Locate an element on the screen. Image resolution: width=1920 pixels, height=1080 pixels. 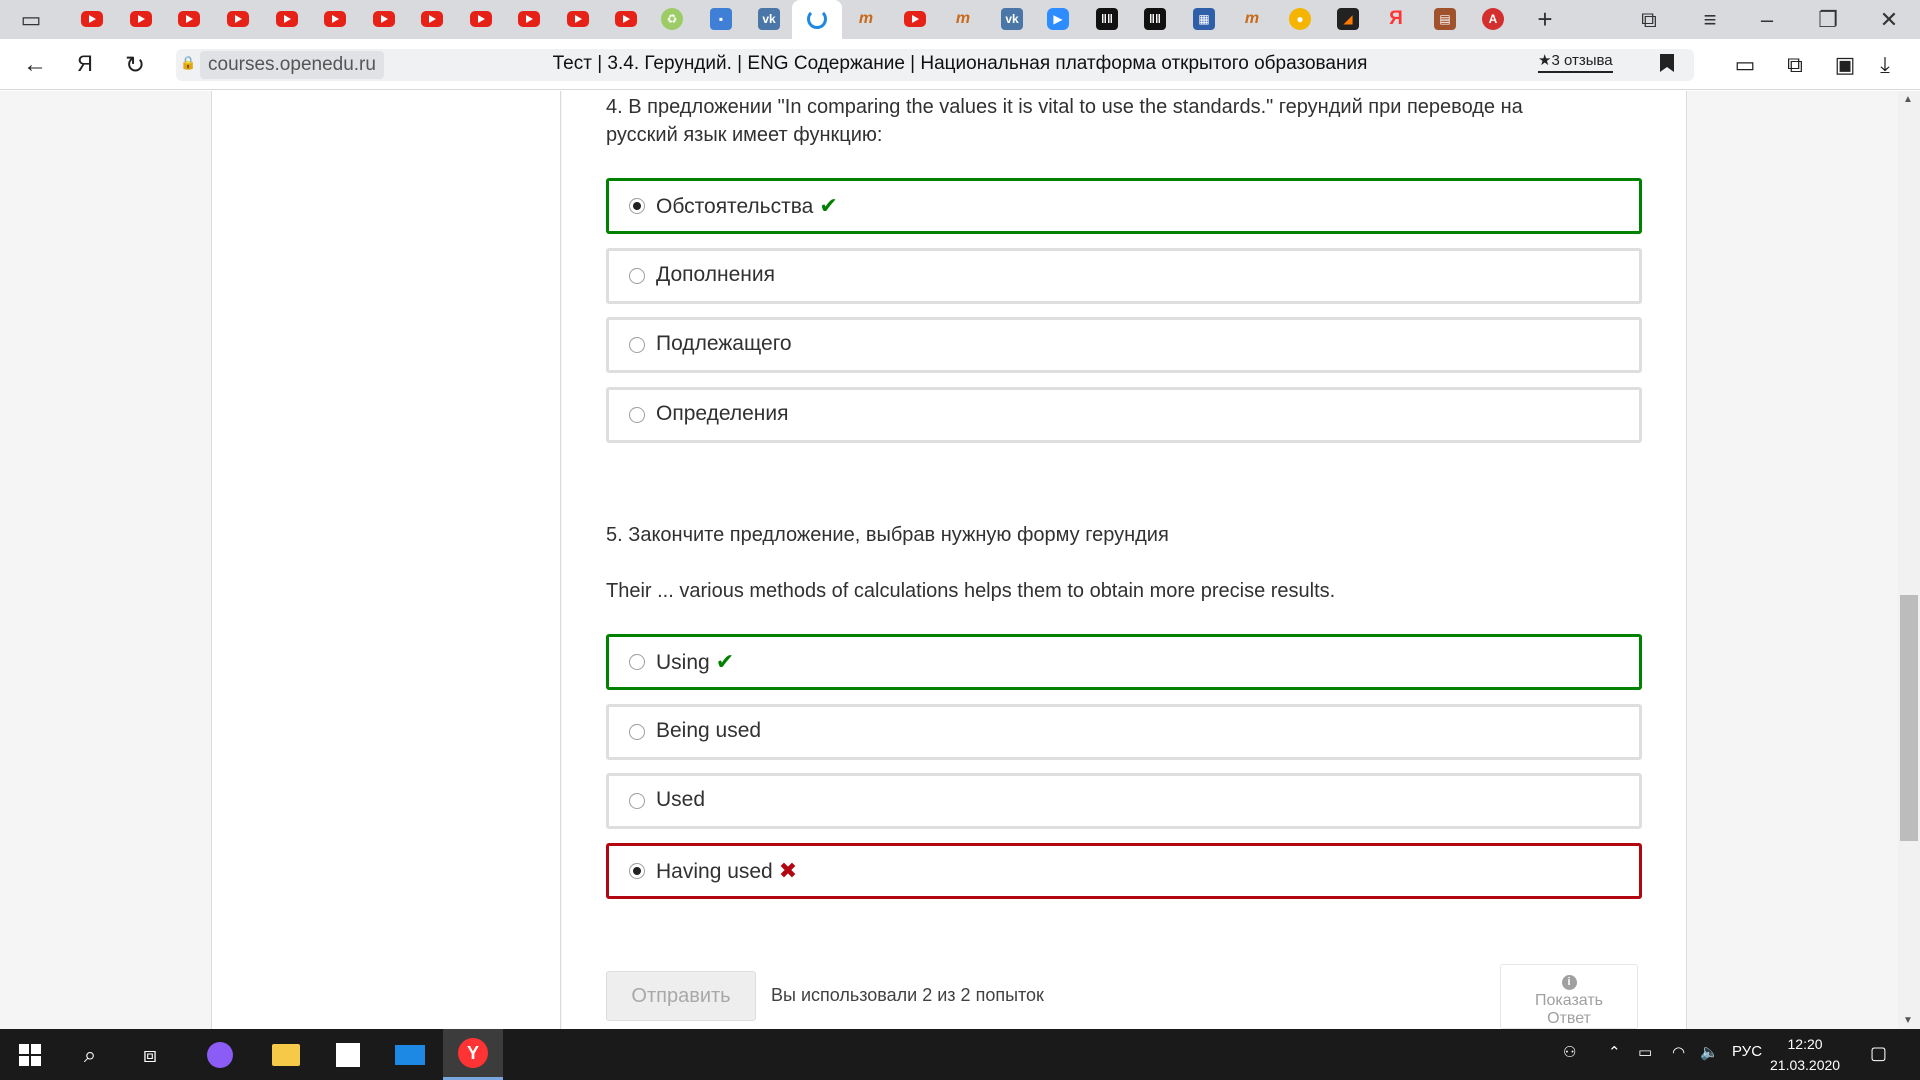
tab-orange: ◢ is located at coordinates (1348, 19).